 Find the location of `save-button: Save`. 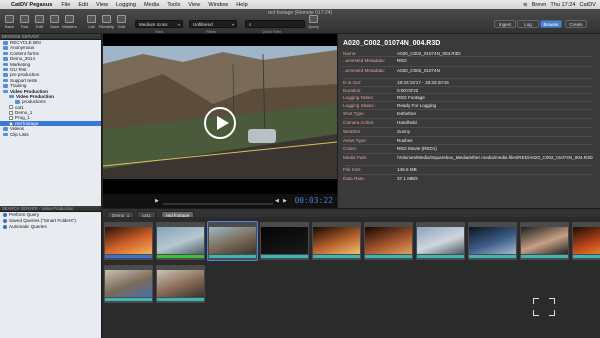

save-button: Save is located at coordinates (54, 22).